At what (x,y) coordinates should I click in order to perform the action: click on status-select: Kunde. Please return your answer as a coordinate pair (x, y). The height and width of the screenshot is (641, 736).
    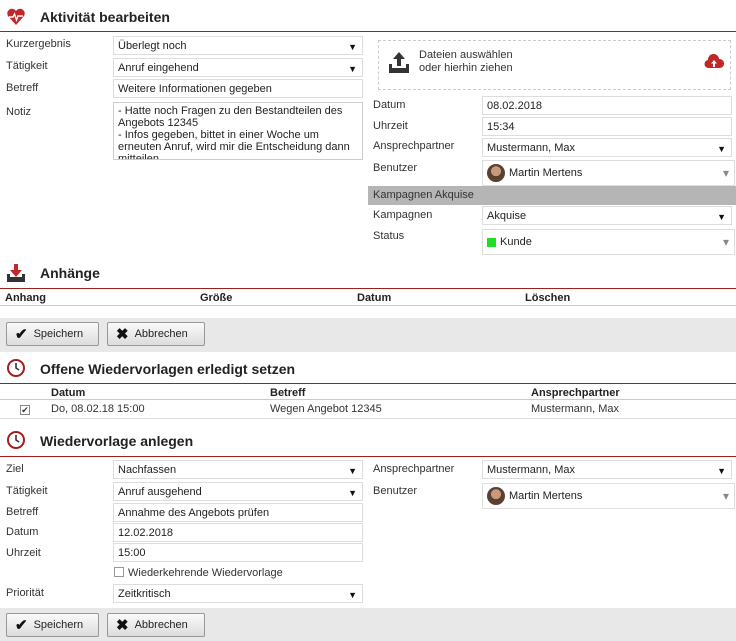
    Looking at the image, I should click on (608, 242).